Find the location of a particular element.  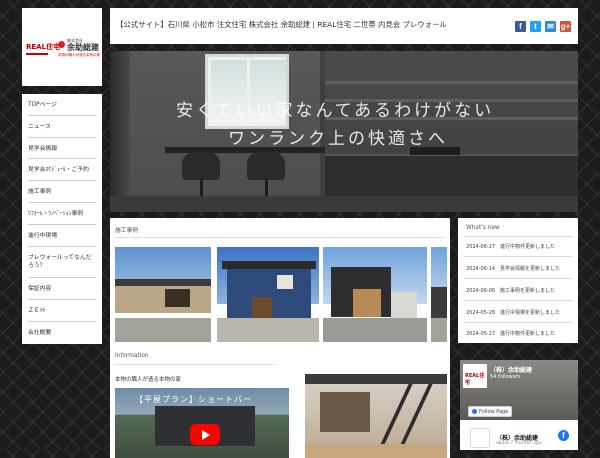

twitter-icon: t is located at coordinates (535, 26).